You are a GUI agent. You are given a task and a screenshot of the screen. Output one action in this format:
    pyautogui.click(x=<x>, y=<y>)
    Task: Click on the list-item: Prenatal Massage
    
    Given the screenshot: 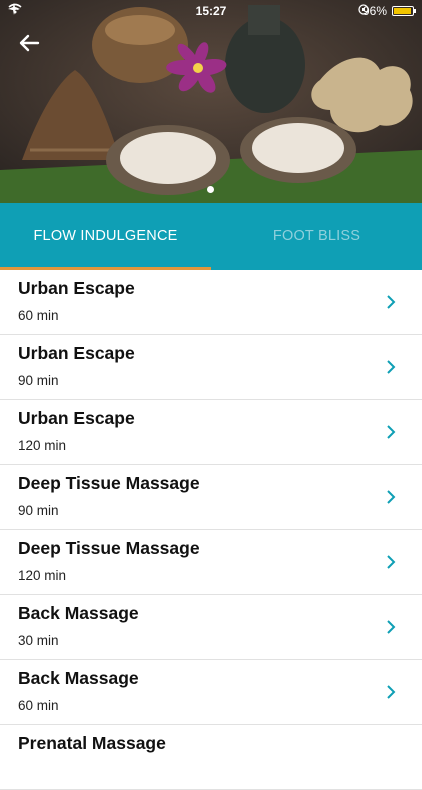 What is the action you would take?
    pyautogui.click(x=211, y=757)
    